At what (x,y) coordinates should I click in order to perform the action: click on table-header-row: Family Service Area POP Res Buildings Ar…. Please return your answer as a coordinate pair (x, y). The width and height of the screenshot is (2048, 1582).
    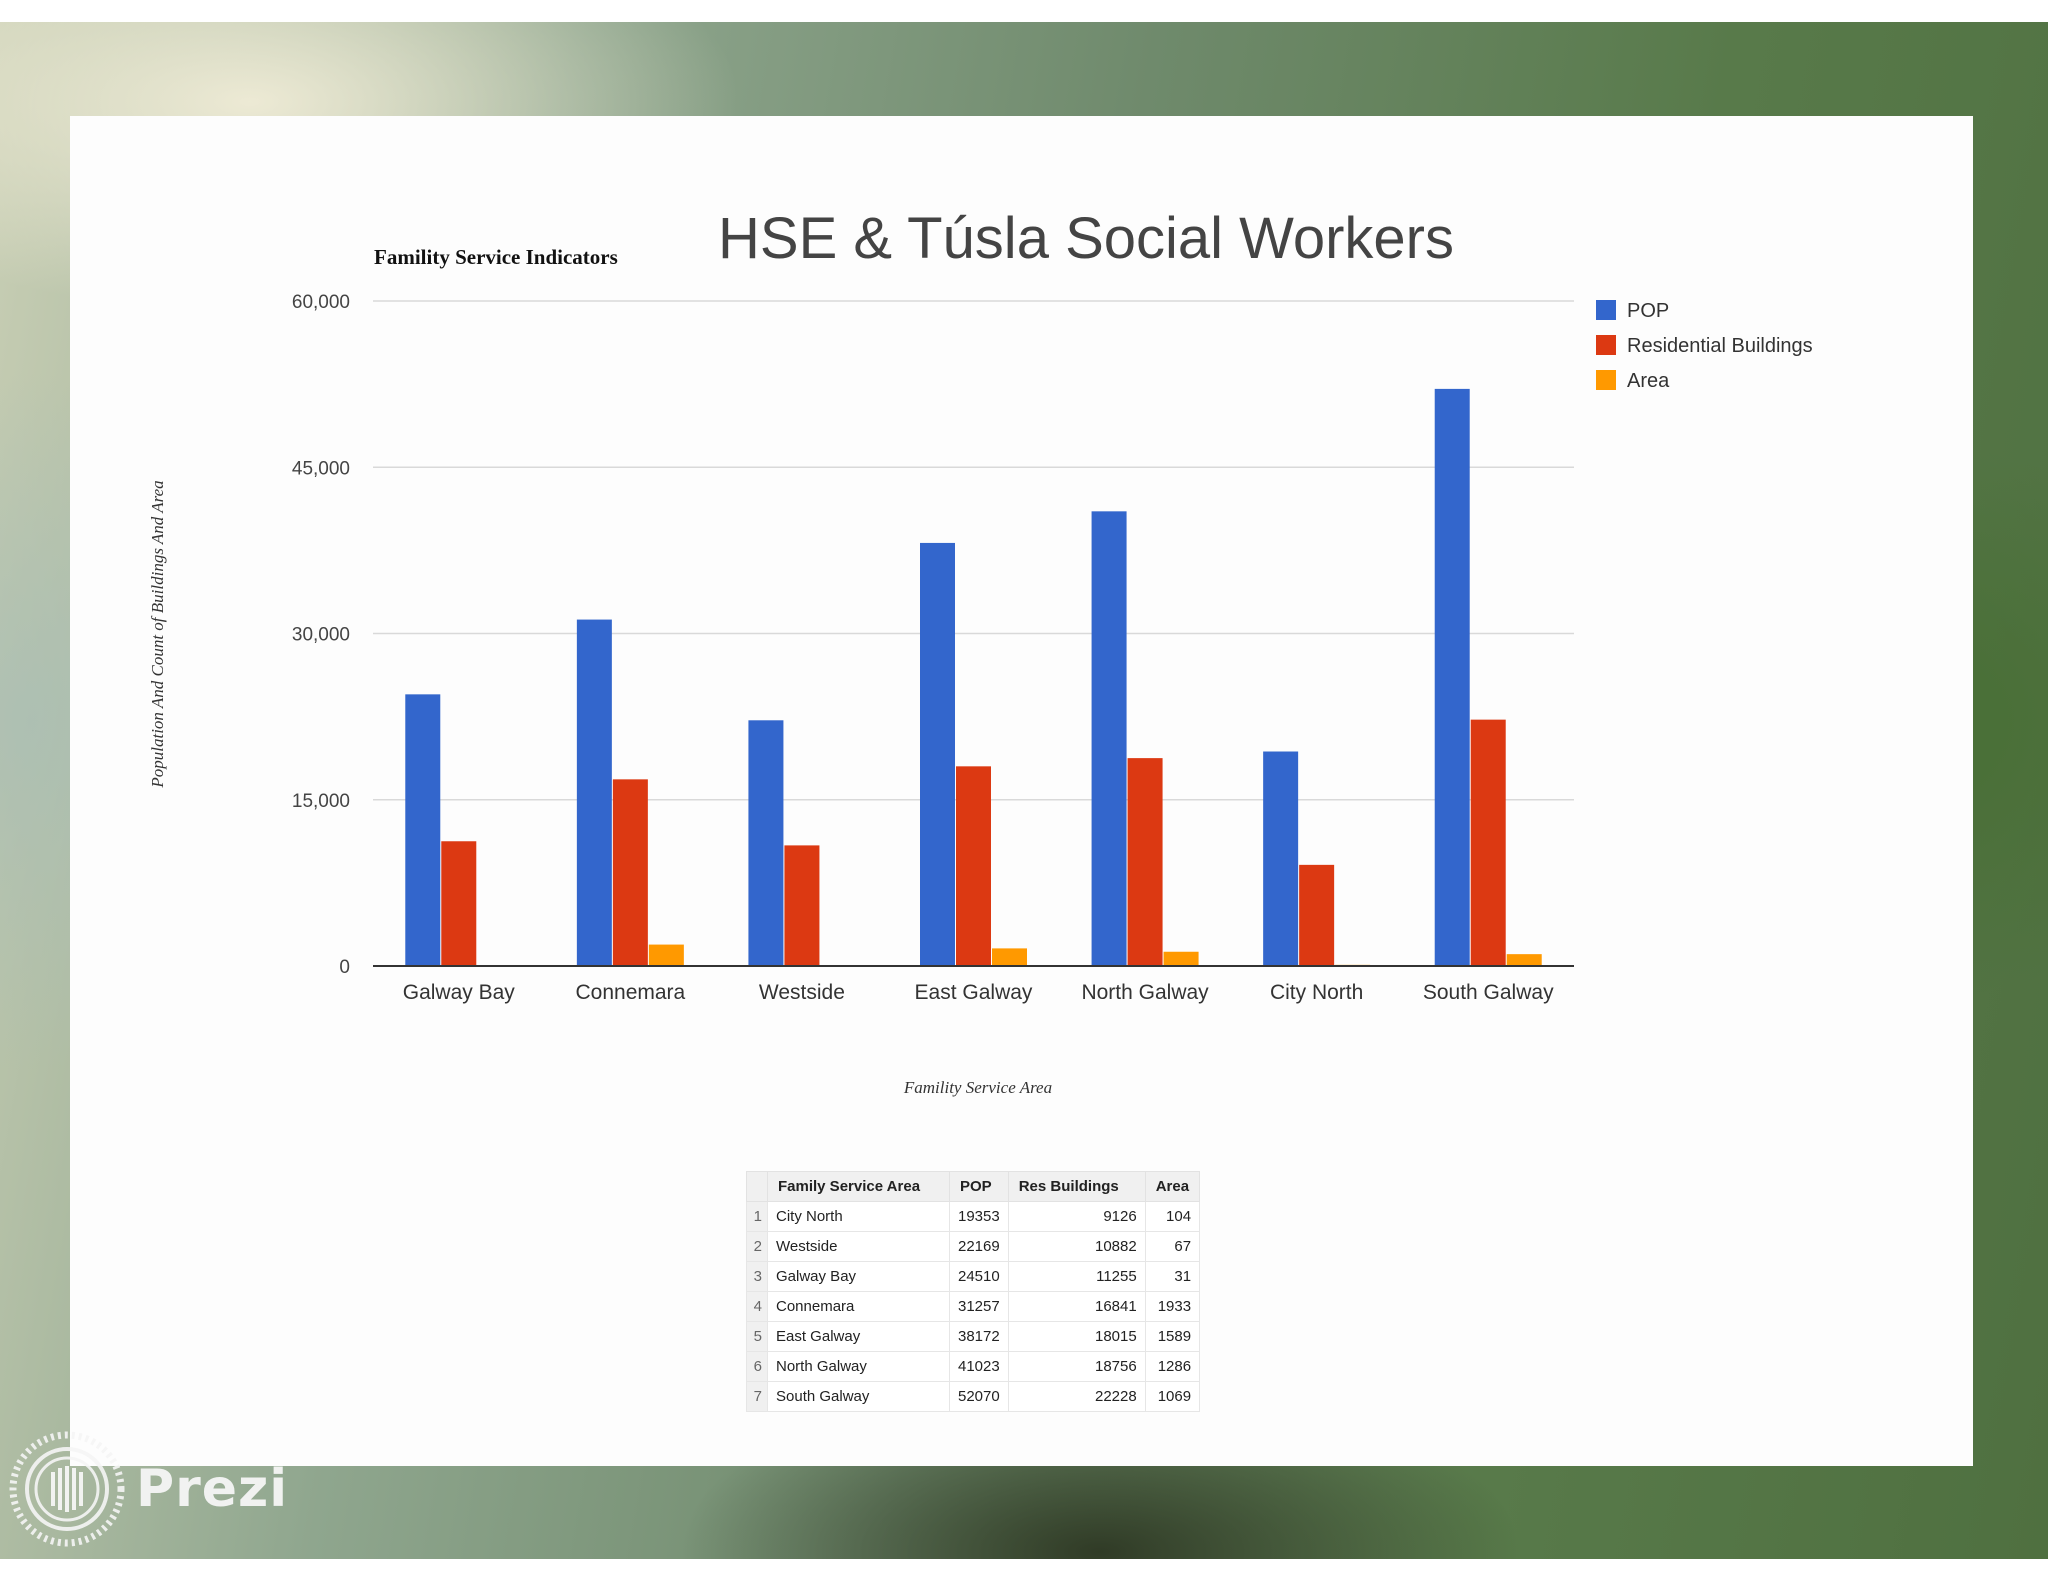
    Looking at the image, I should click on (973, 1186).